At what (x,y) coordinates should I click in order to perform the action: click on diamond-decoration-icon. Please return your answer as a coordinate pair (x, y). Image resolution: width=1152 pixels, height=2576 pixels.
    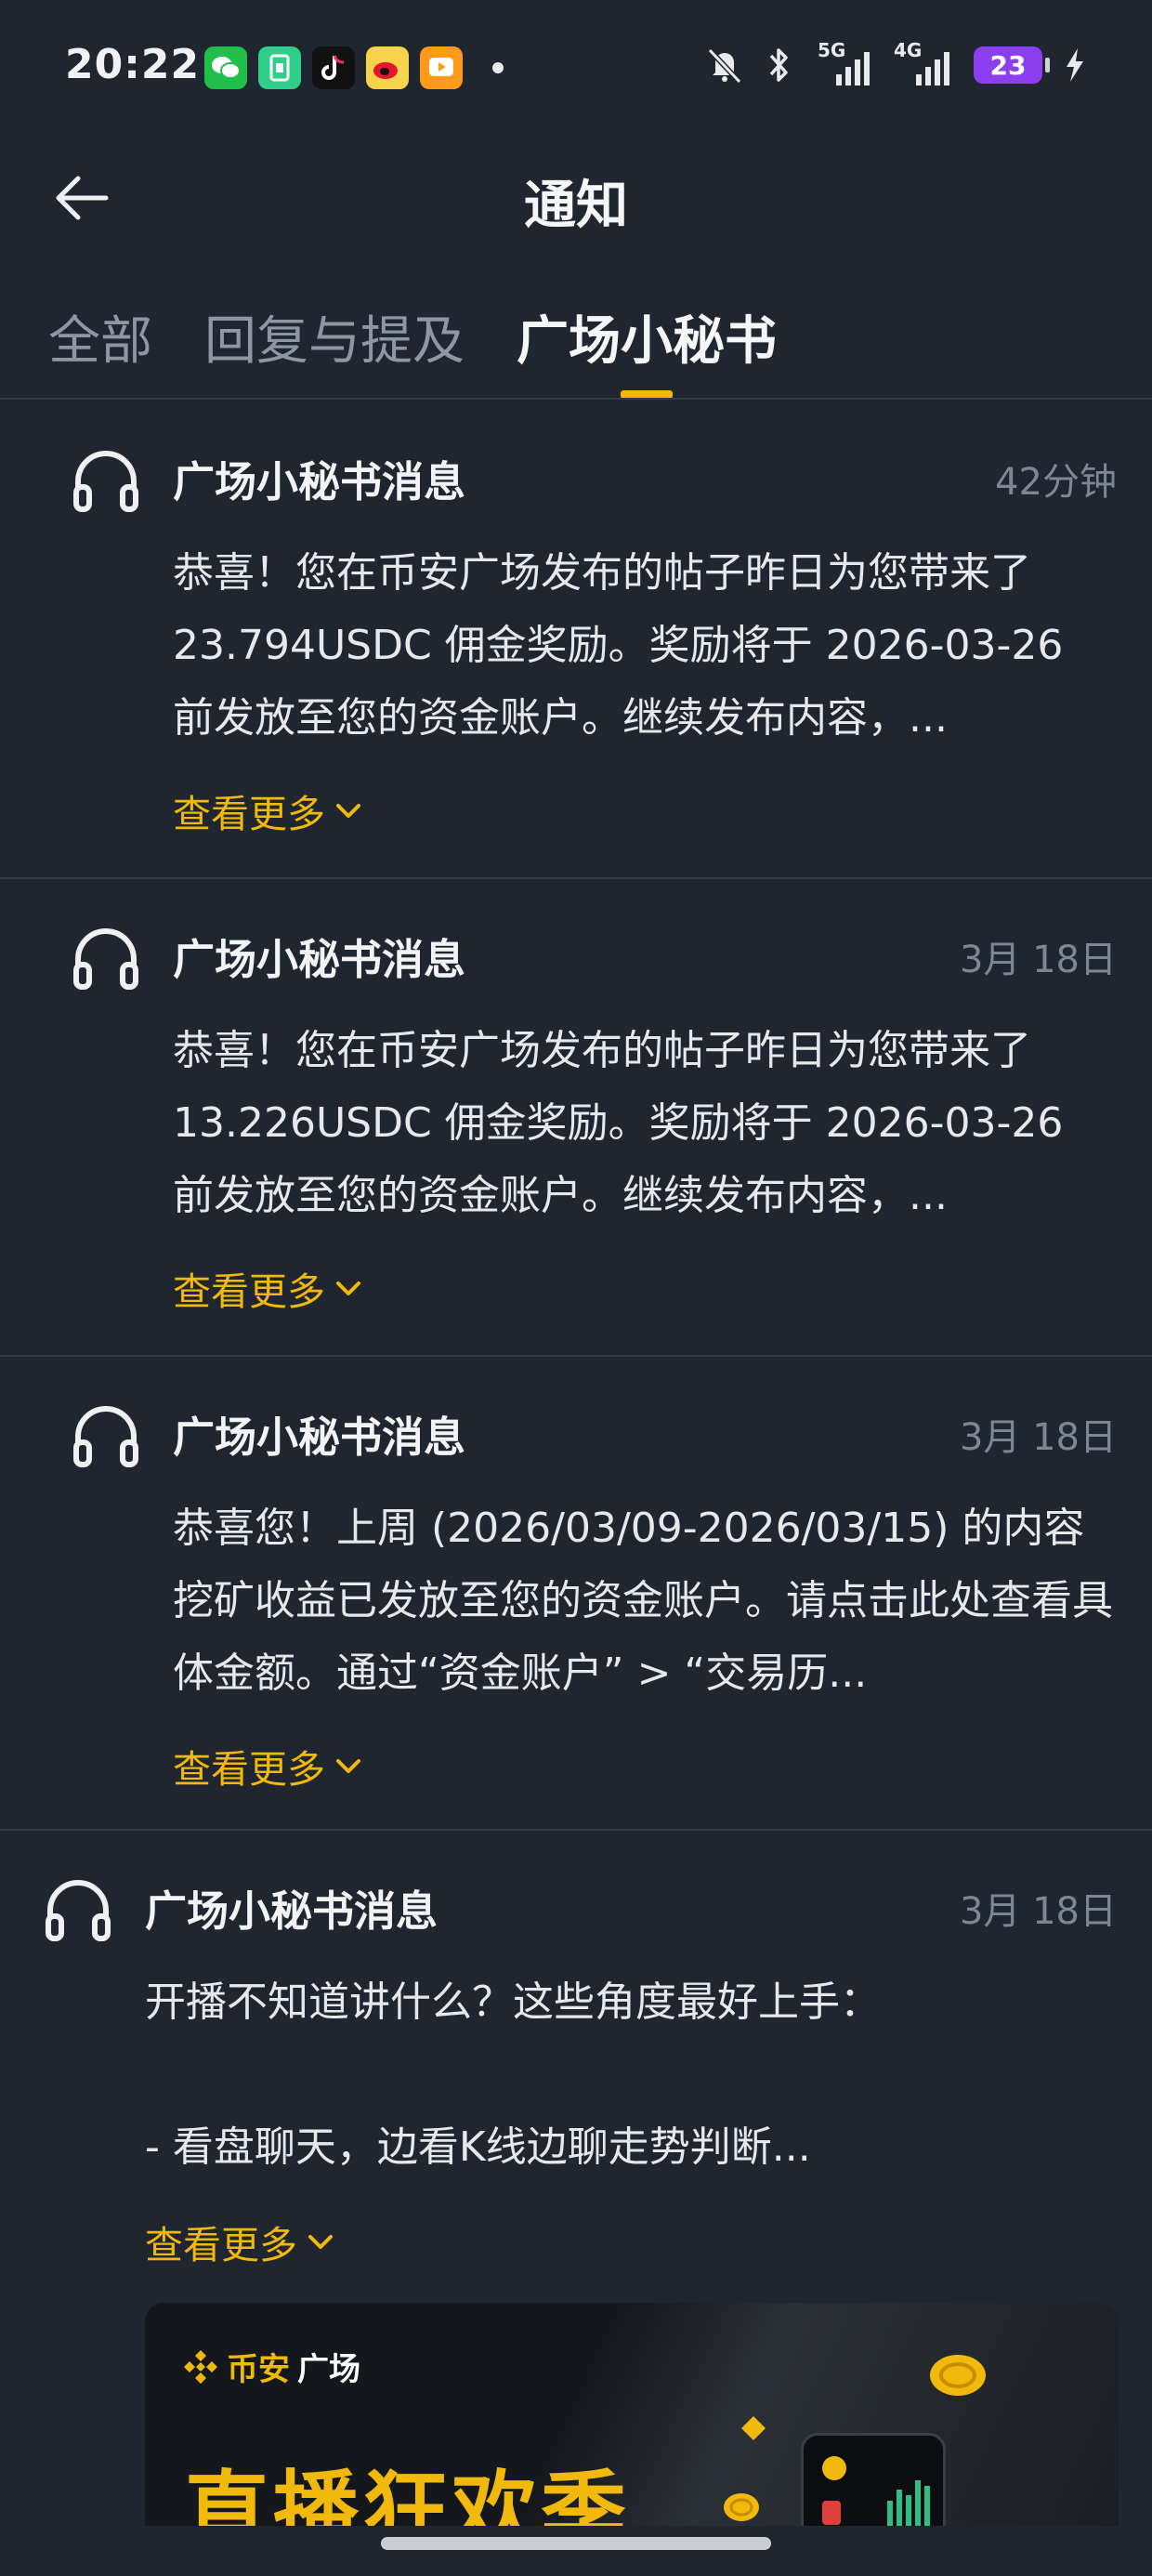
    Looking at the image, I should click on (753, 2428).